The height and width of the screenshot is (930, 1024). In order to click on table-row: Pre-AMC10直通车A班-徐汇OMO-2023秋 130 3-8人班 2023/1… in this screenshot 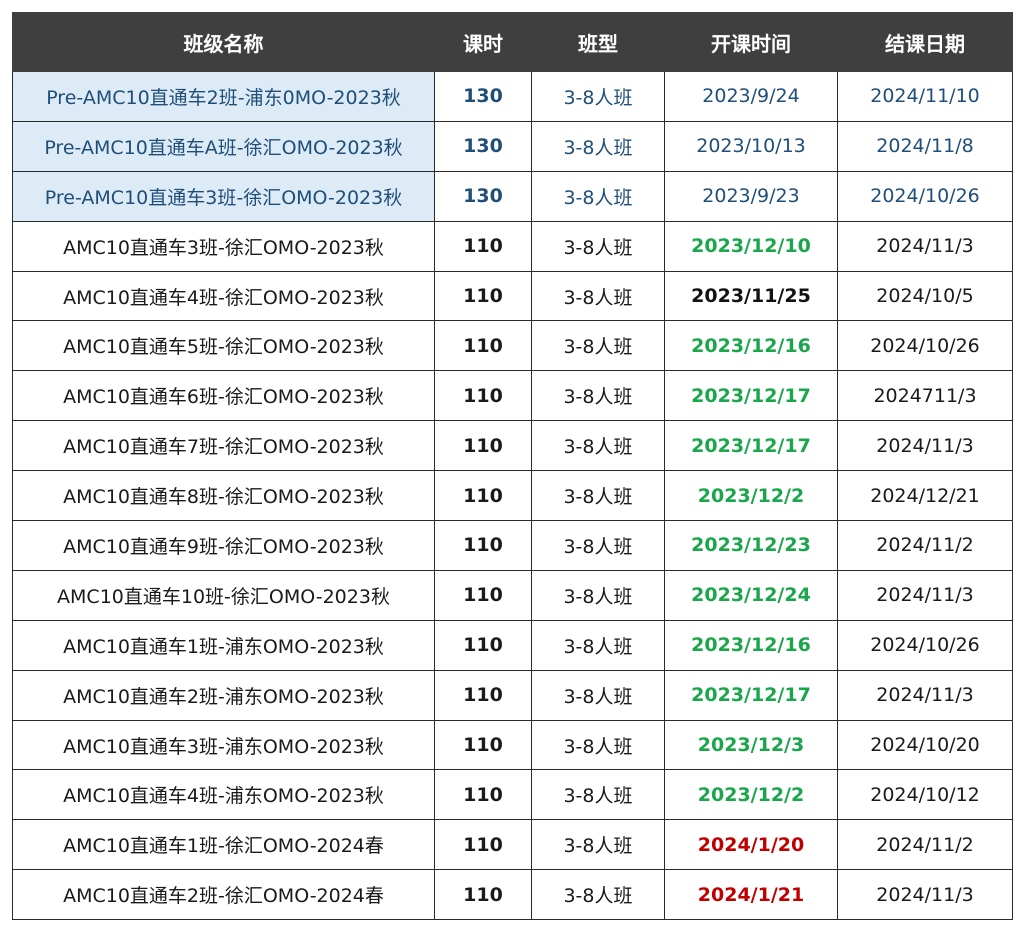, I will do `click(512, 146)`.